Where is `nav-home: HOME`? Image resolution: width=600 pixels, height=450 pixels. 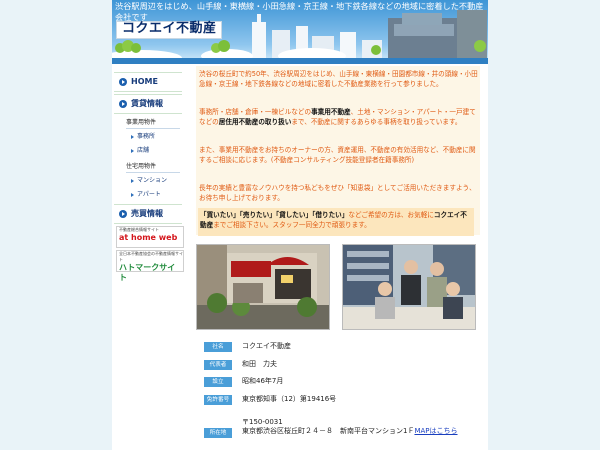 nav-home: HOME is located at coordinates (148, 82).